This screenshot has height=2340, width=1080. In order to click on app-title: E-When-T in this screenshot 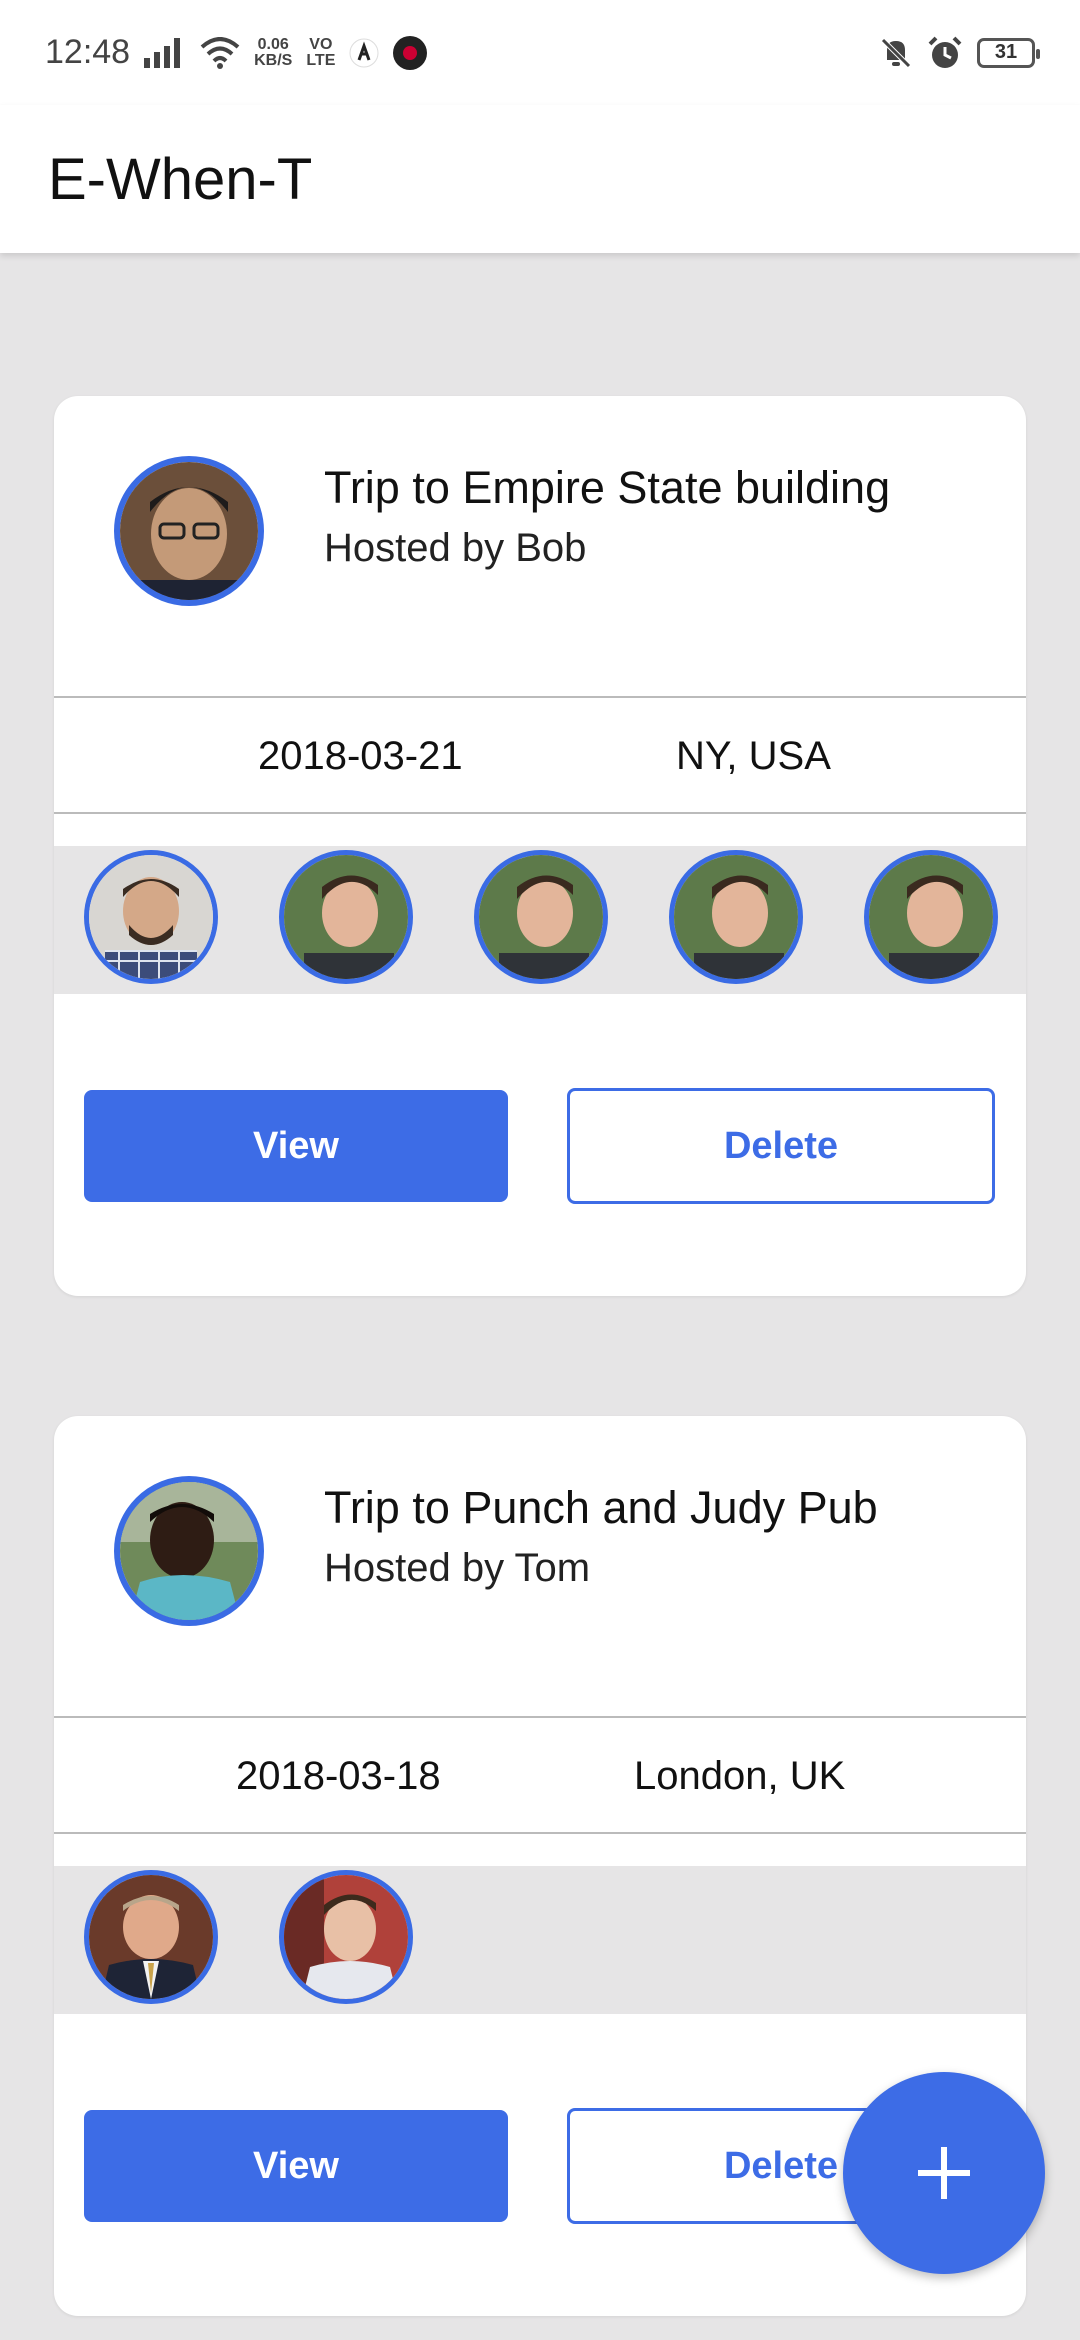, I will do `click(180, 179)`.